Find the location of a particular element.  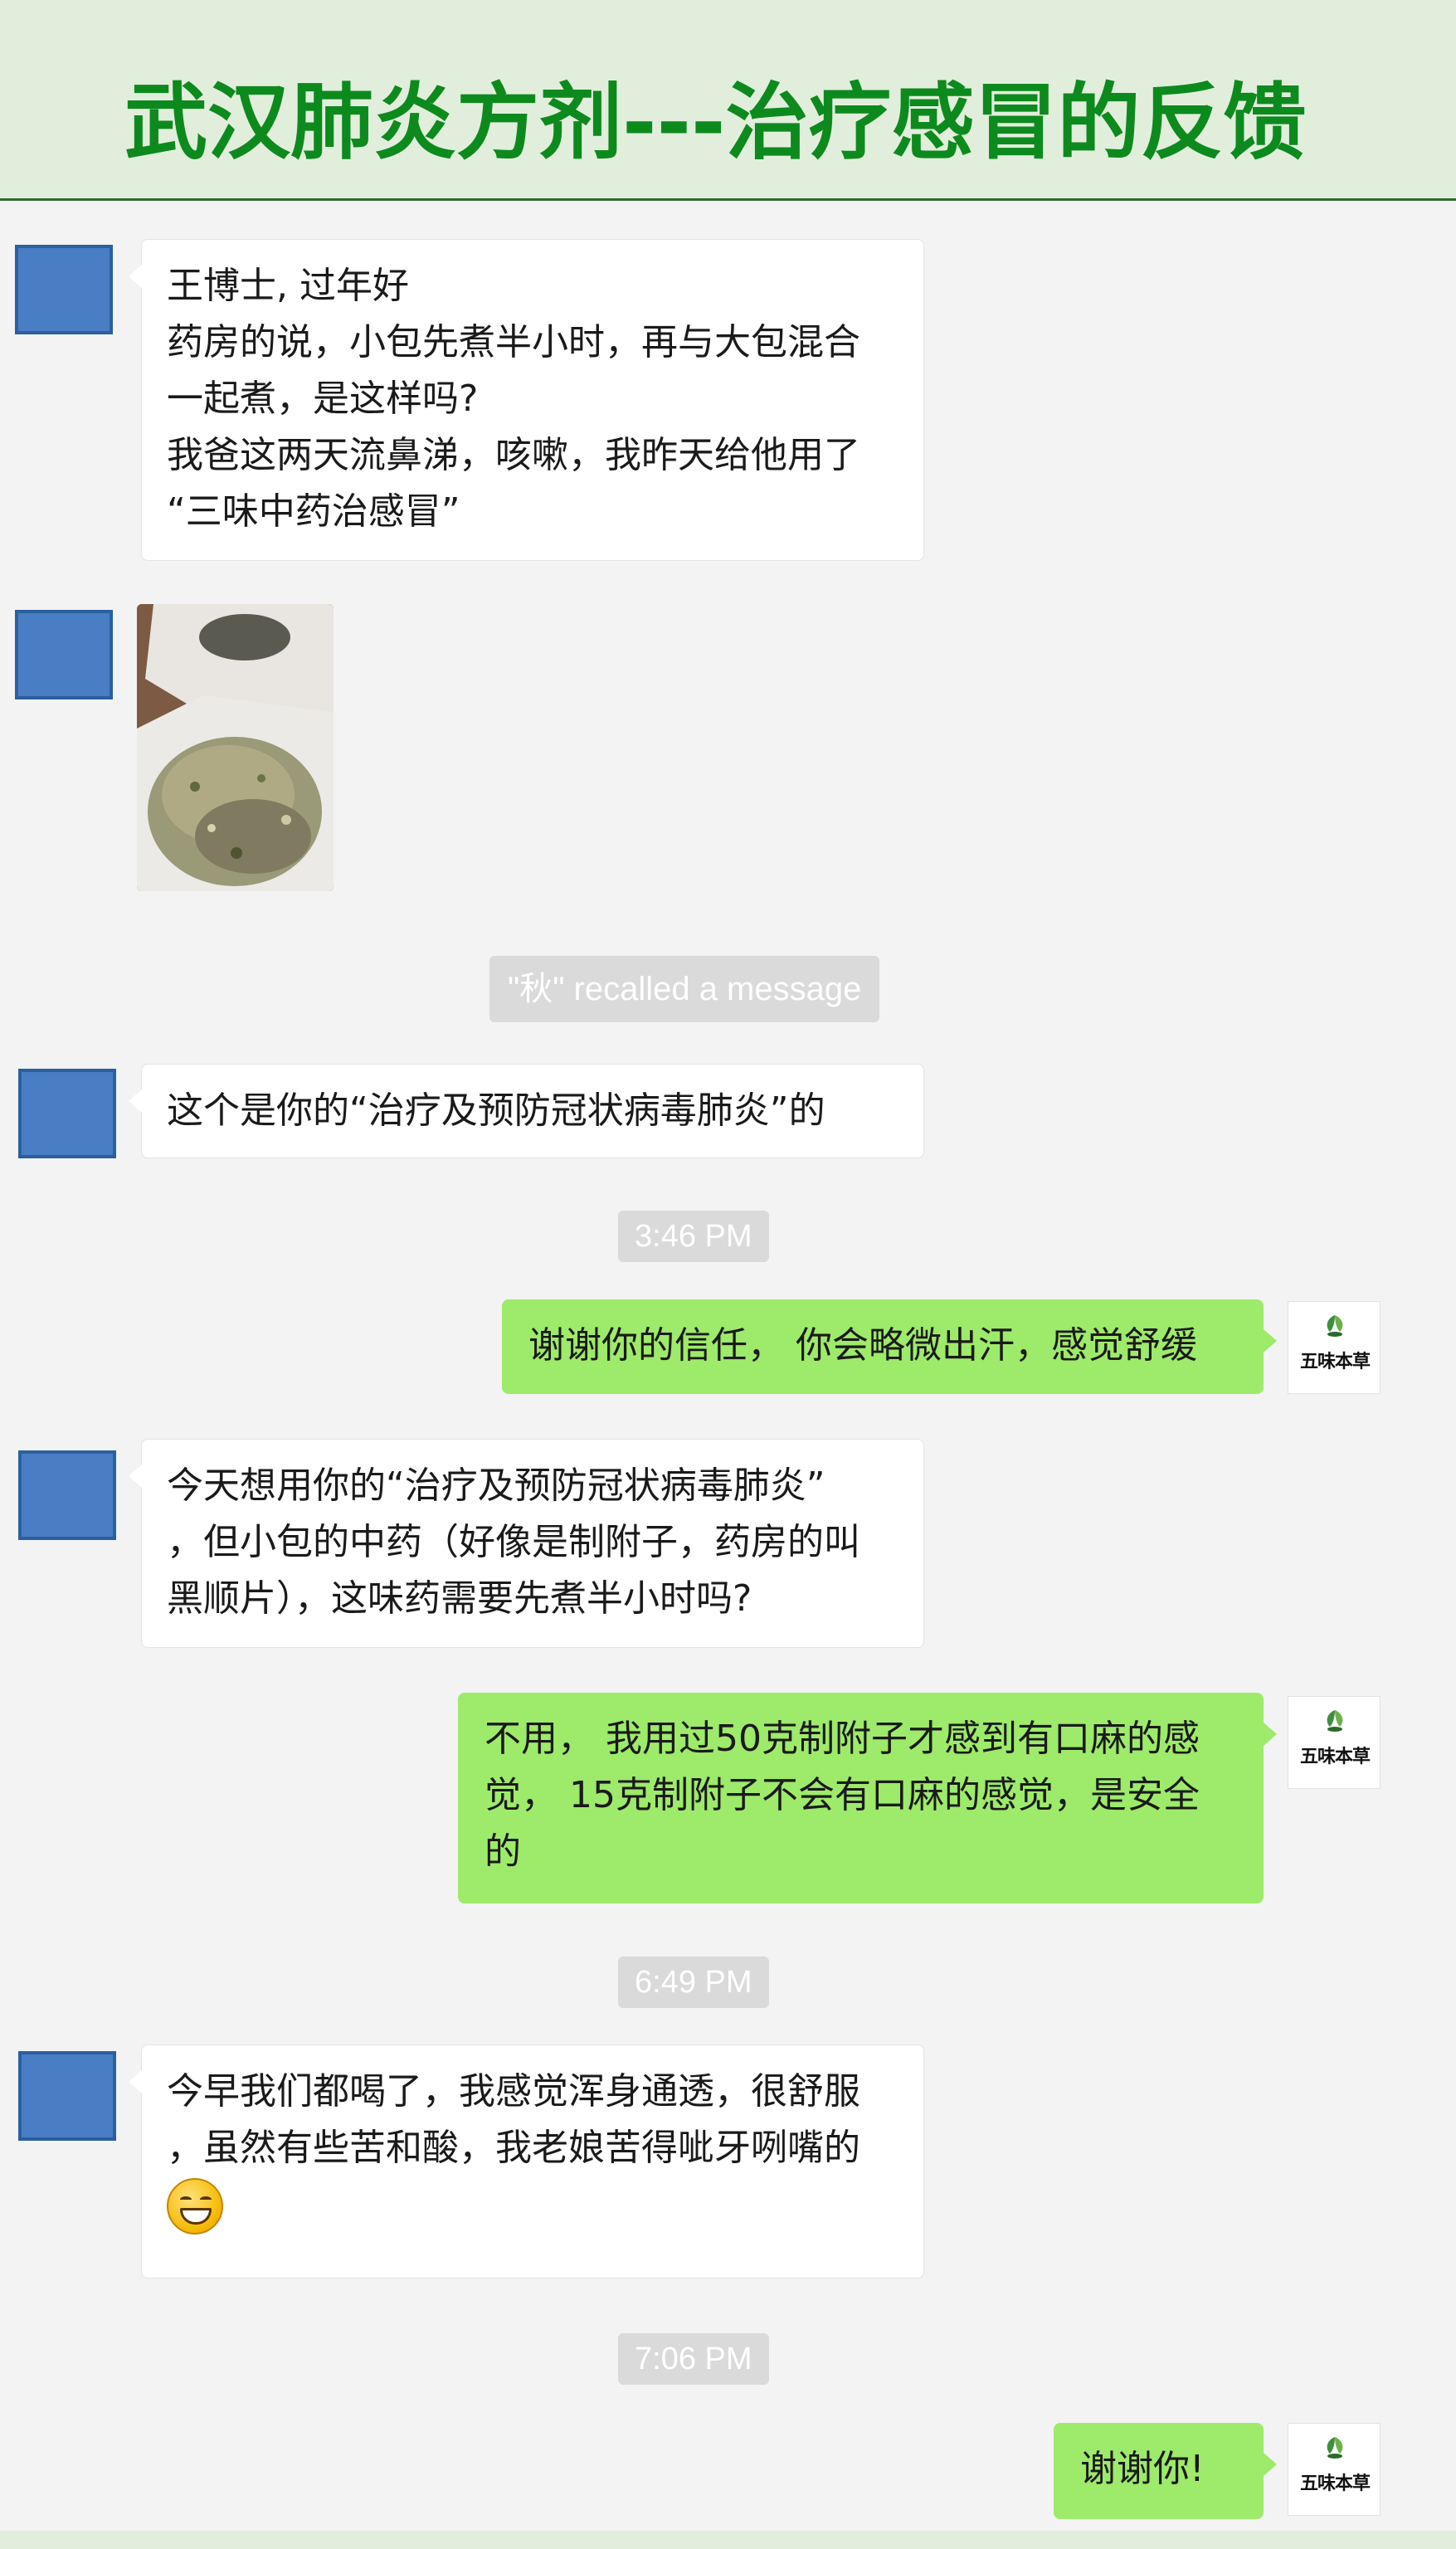

timestamp: 7:06 PM is located at coordinates (693, 2359).